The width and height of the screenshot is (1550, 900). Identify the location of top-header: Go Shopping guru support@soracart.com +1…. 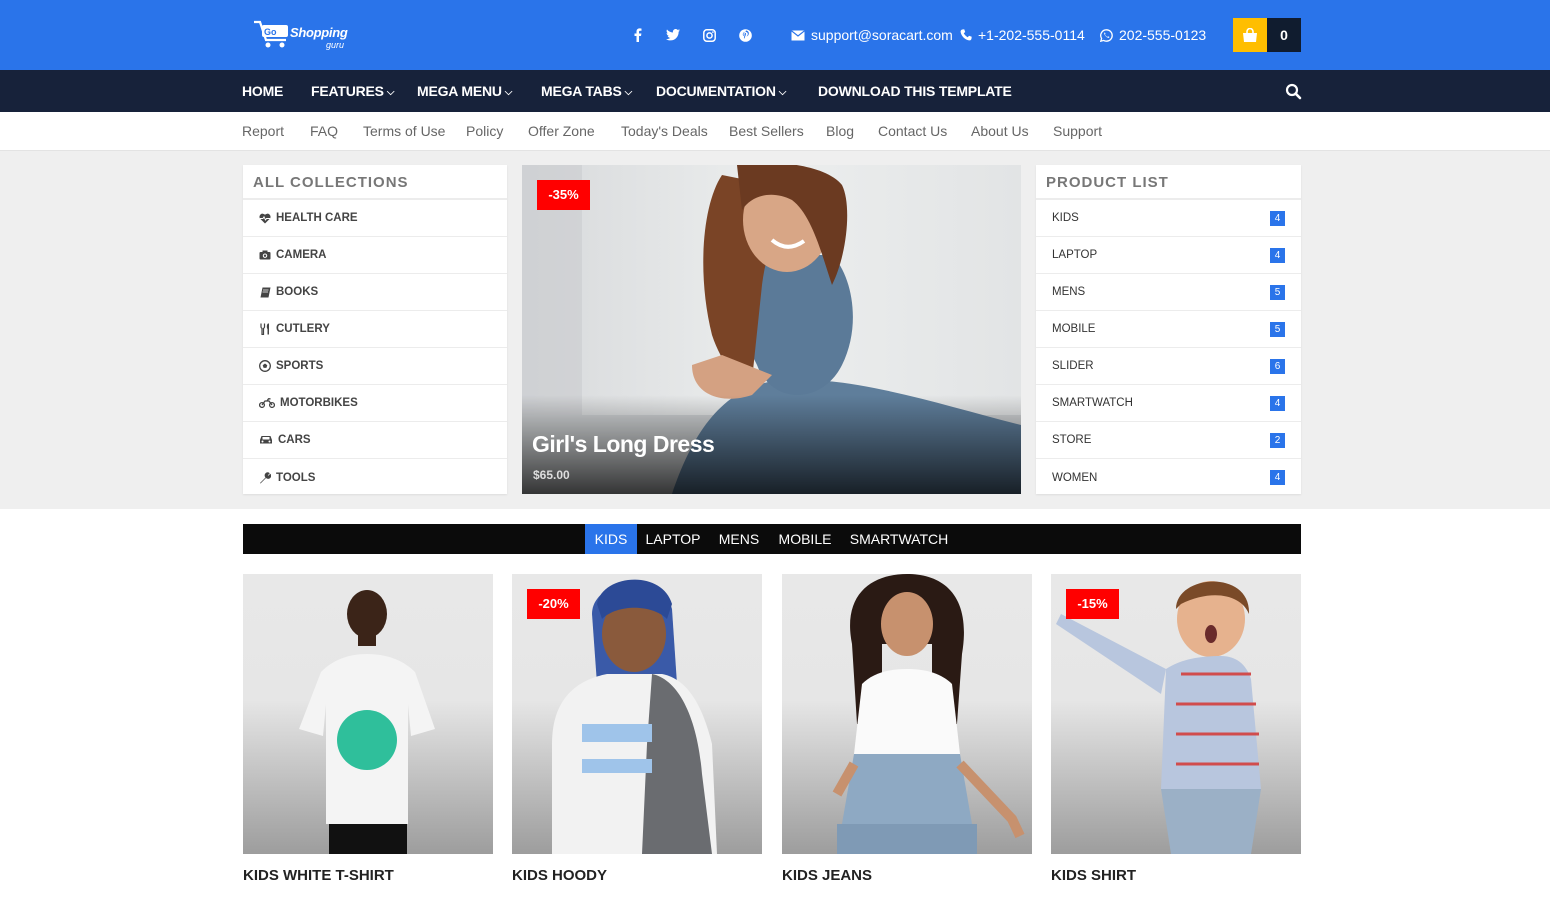
(775, 35).